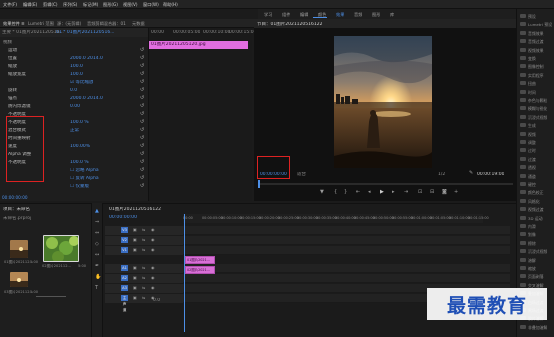 This screenshot has height=337, width=554. I want to click on thumbnail-size-slider, so click(51, 296).